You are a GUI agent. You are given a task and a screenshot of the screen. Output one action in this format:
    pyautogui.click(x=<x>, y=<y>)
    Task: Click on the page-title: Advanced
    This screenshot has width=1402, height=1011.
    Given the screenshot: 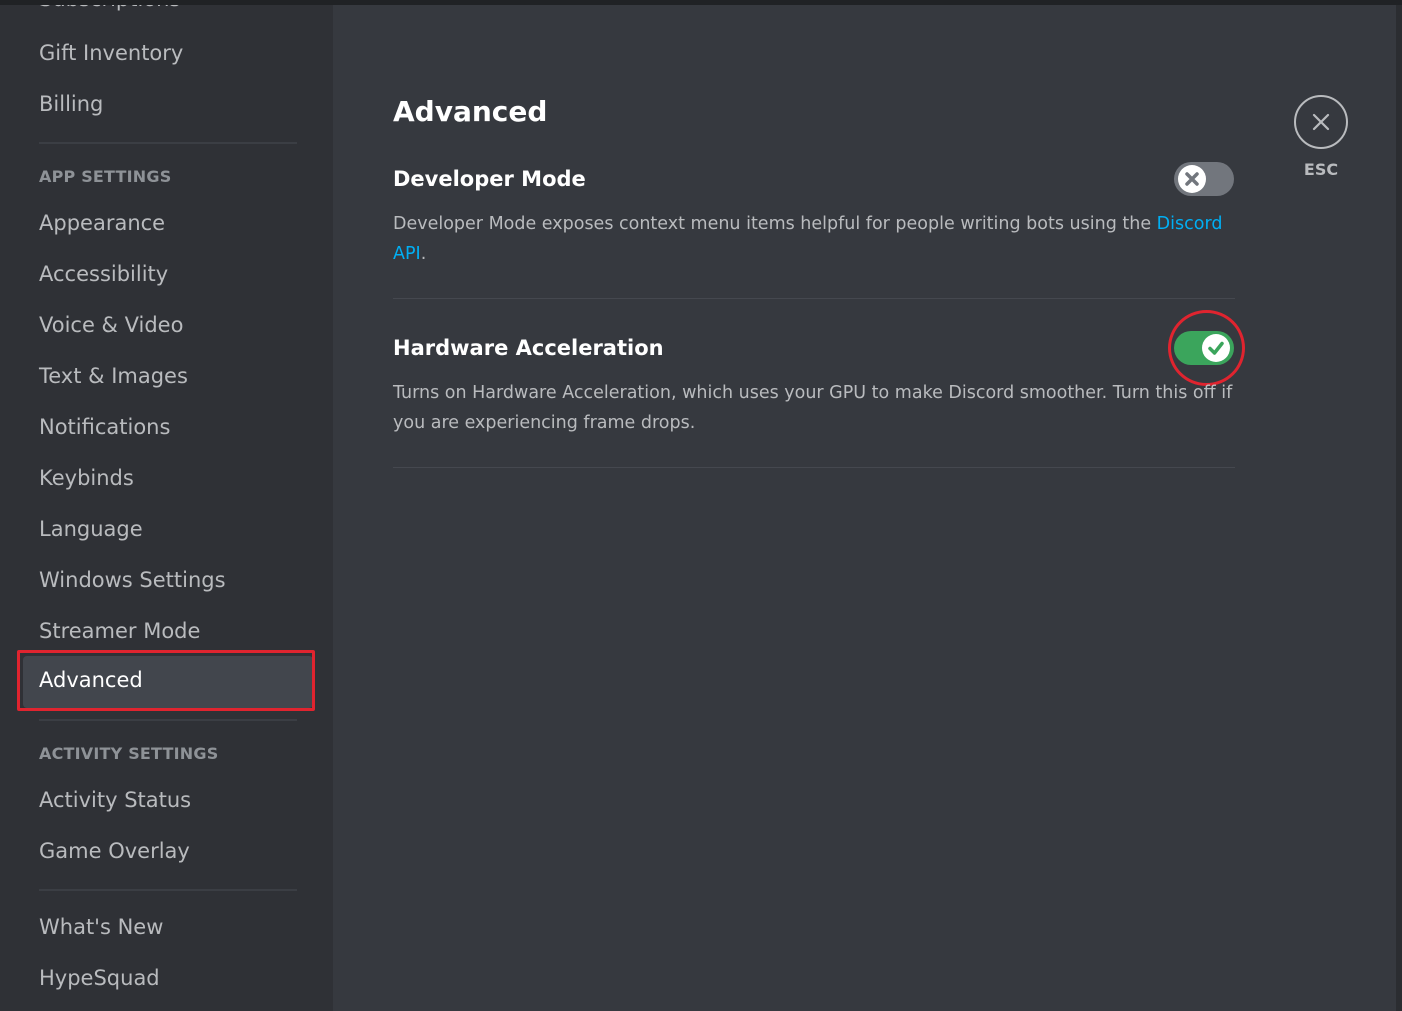 What is the action you would take?
    pyautogui.click(x=470, y=111)
    